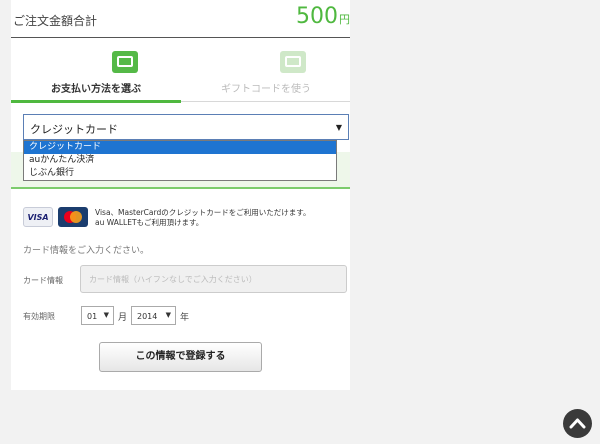  I want to click on payment-method-dropdown: クレジットカード auかんたん決済 じぶん銀行, so click(180, 160).